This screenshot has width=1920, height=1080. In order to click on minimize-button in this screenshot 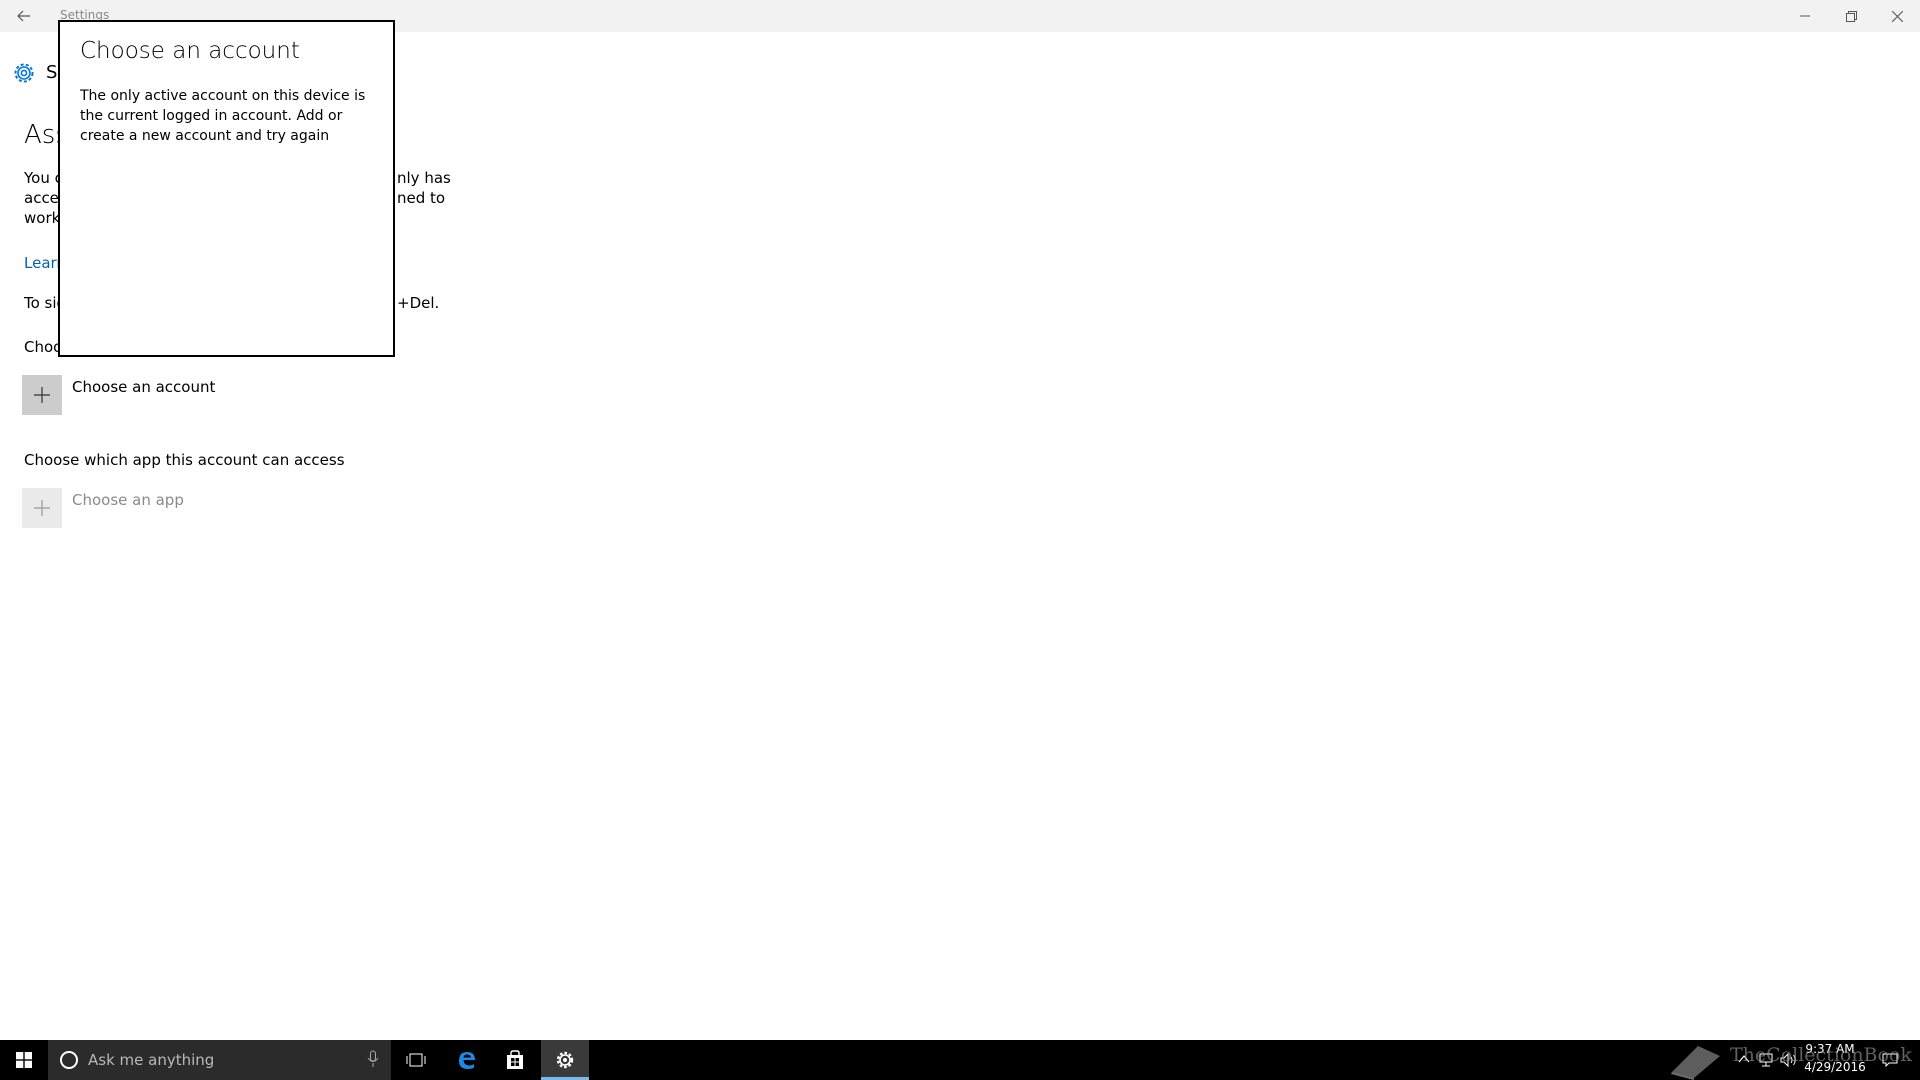, I will do `click(1805, 16)`.